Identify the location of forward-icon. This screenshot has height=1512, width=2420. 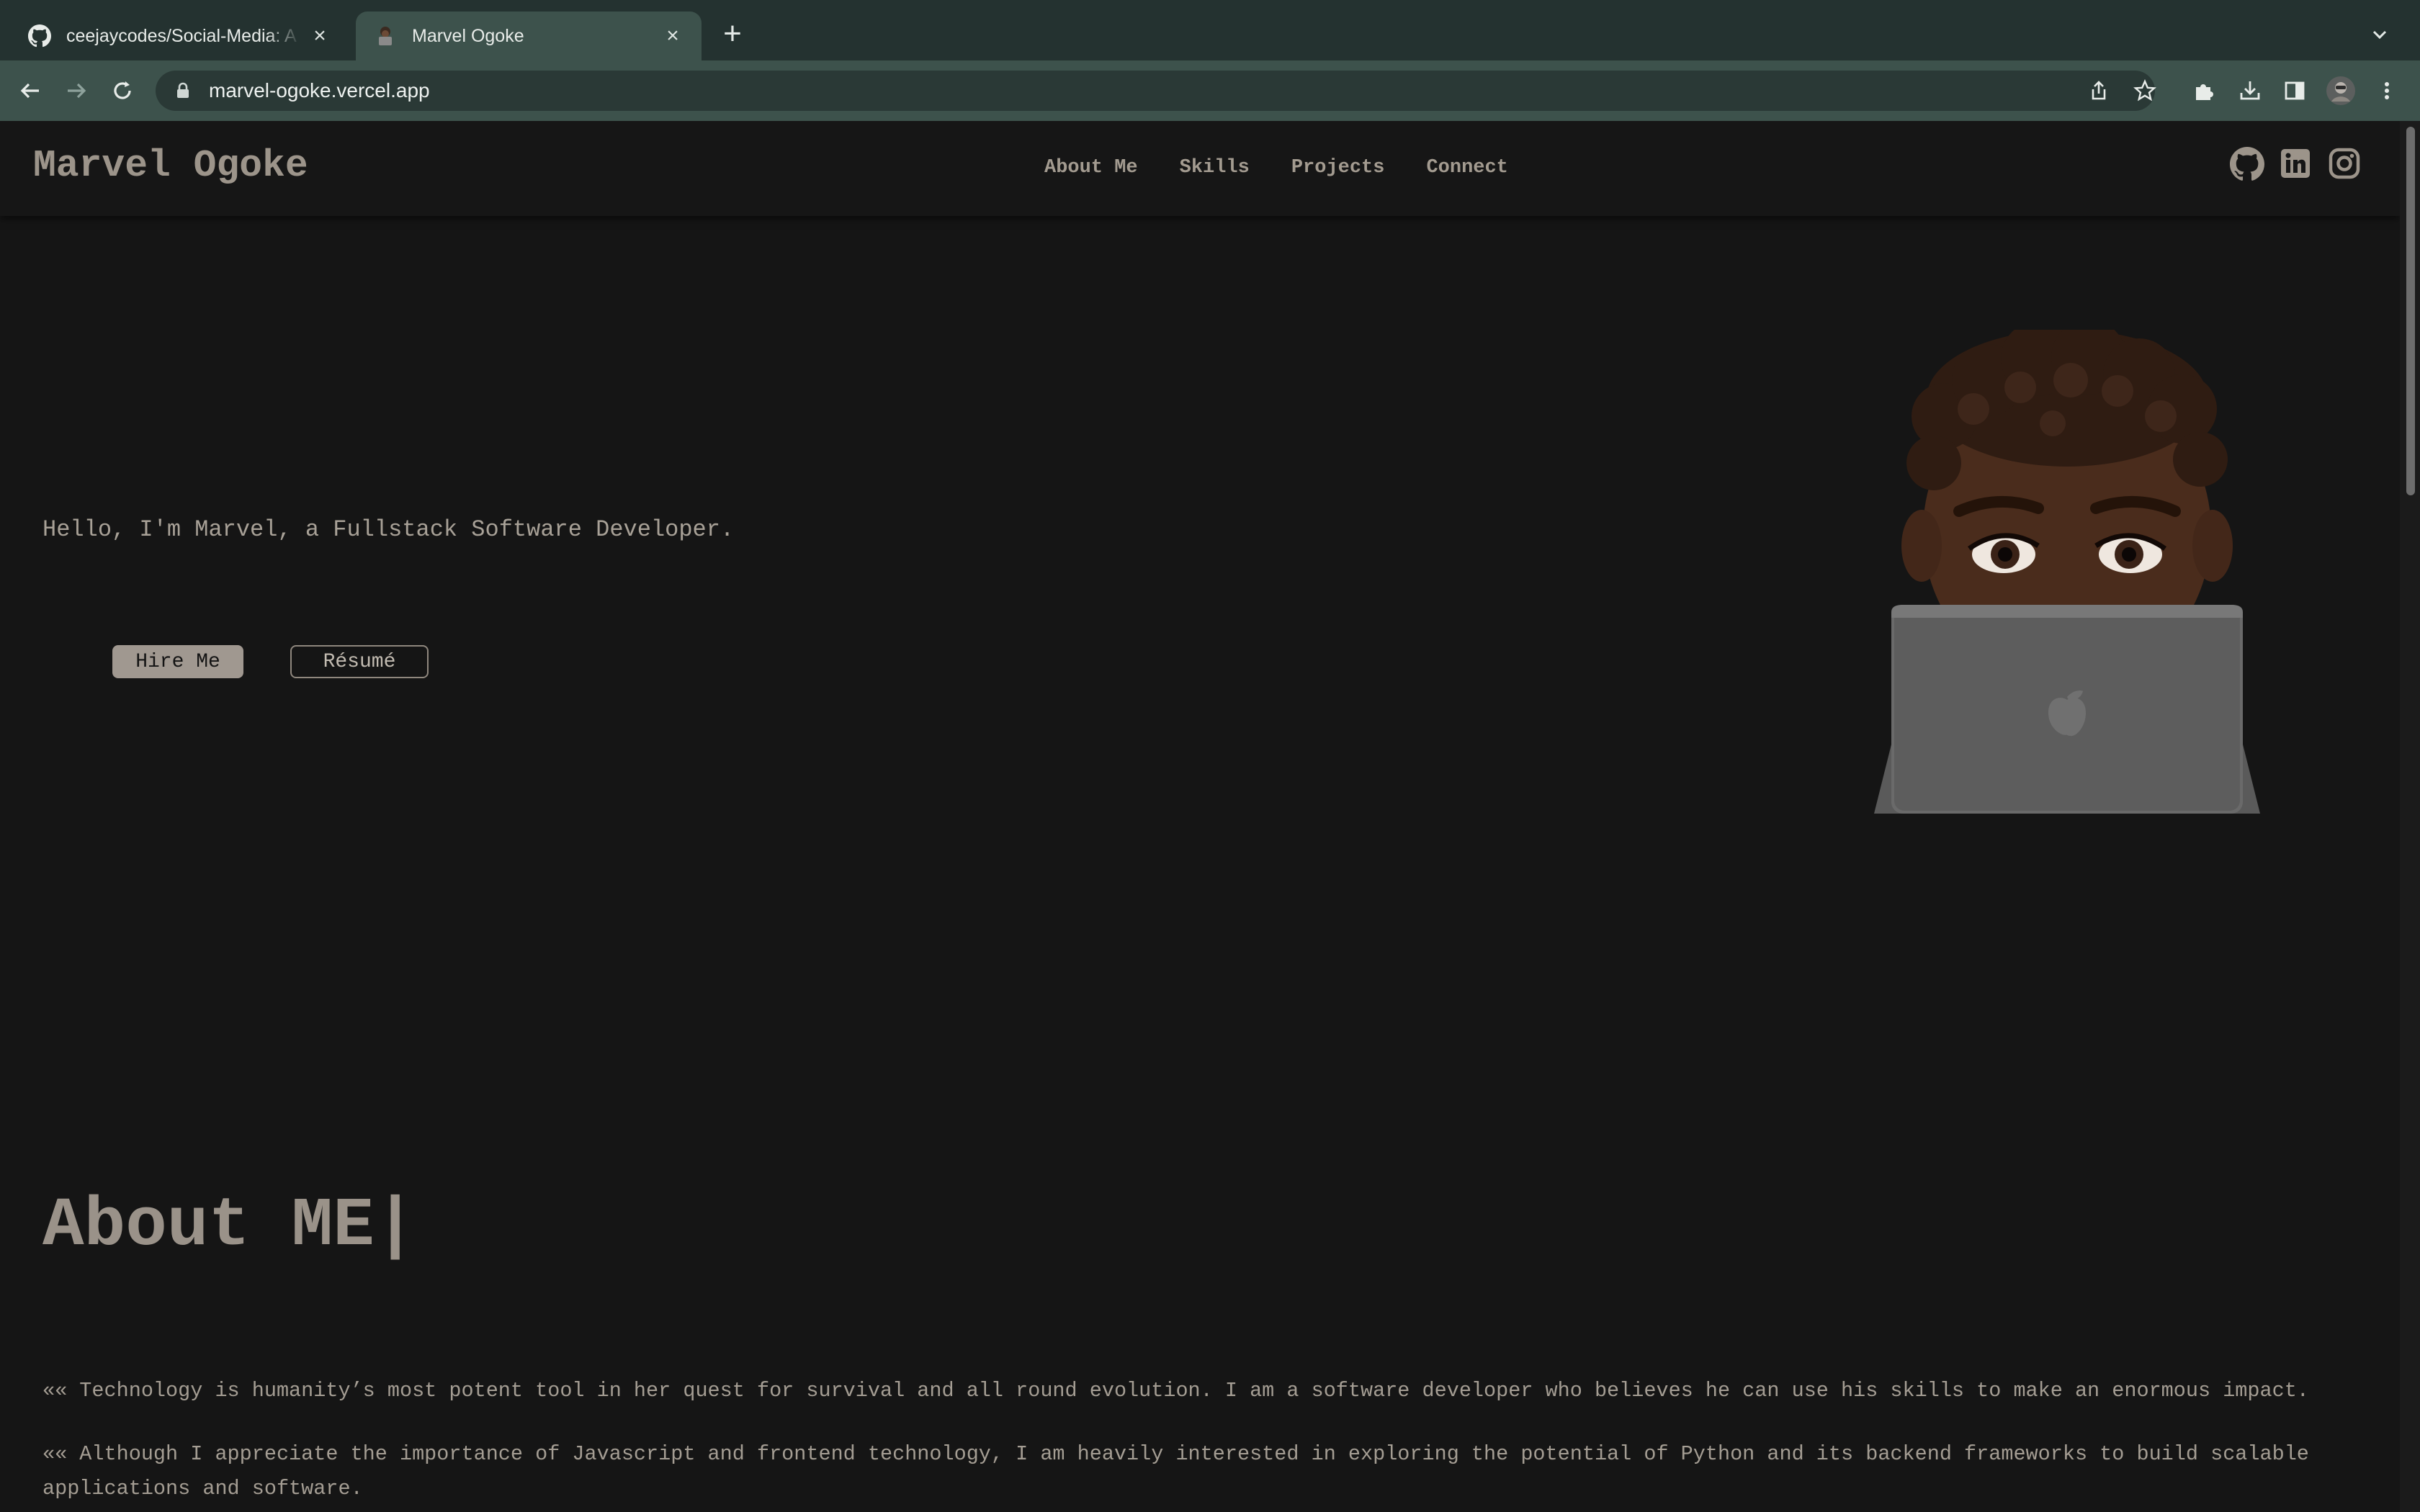
(76, 91).